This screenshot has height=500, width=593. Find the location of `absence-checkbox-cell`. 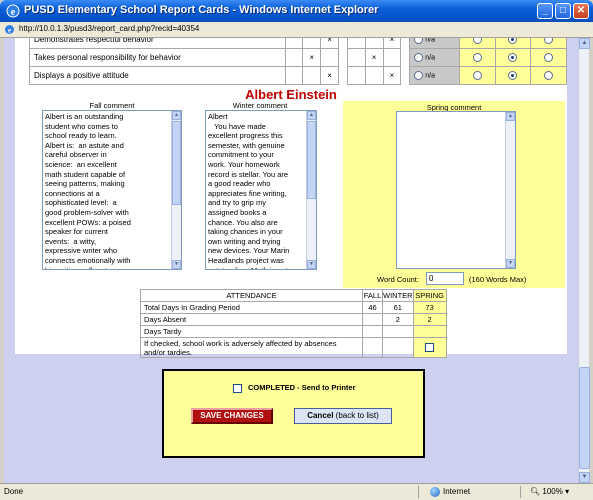

absence-checkbox-cell is located at coordinates (429, 347).